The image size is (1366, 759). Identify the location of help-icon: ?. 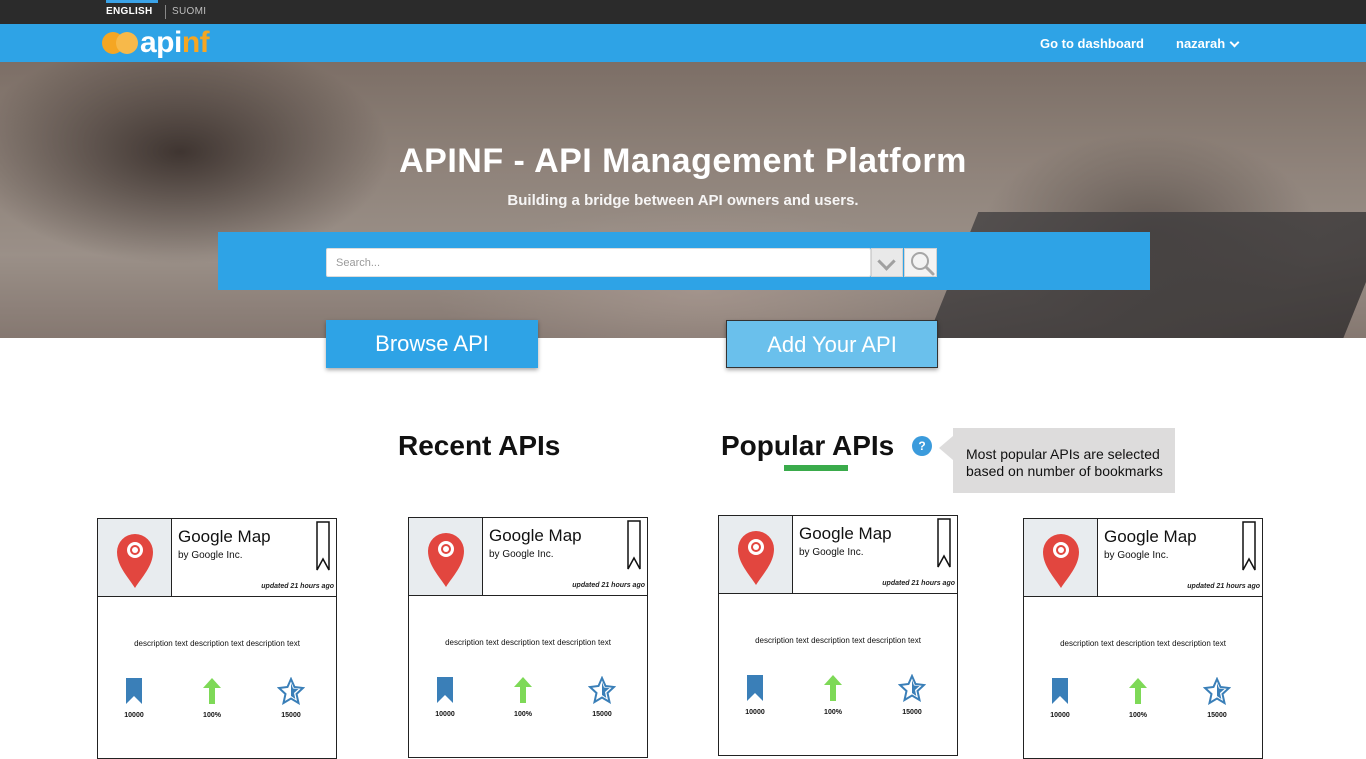
(922, 446).